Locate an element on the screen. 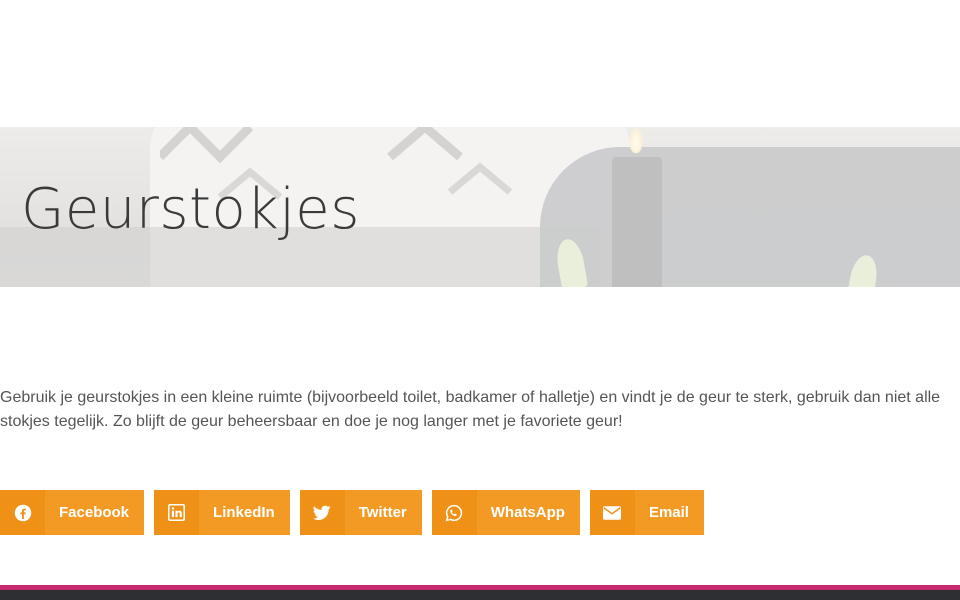  share-twitter-label: Twitter is located at coordinates (382, 512).